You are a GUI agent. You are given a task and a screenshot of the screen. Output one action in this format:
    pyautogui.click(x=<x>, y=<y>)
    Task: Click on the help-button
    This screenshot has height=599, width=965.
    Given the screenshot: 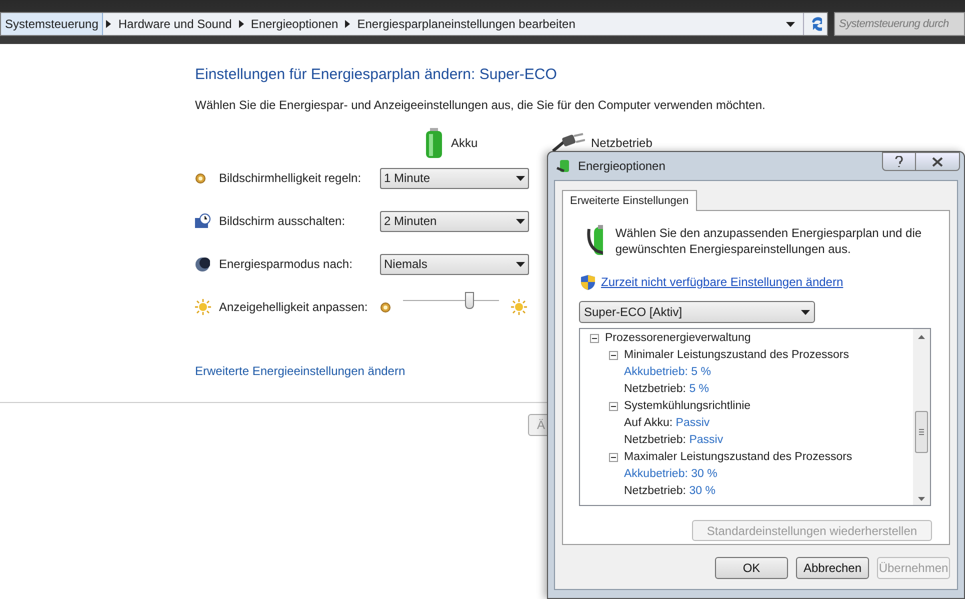 What is the action you would take?
    pyautogui.click(x=899, y=161)
    